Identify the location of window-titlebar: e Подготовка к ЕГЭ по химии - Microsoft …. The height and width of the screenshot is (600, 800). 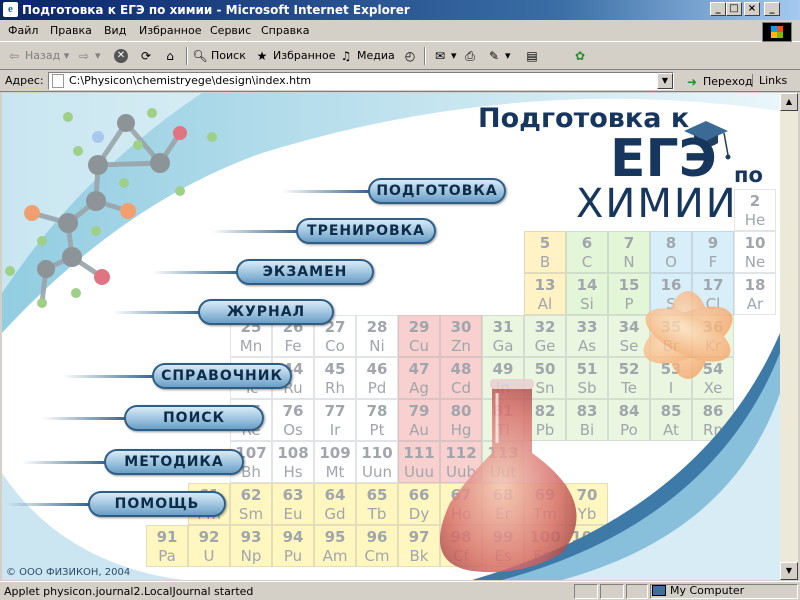
(400, 10).